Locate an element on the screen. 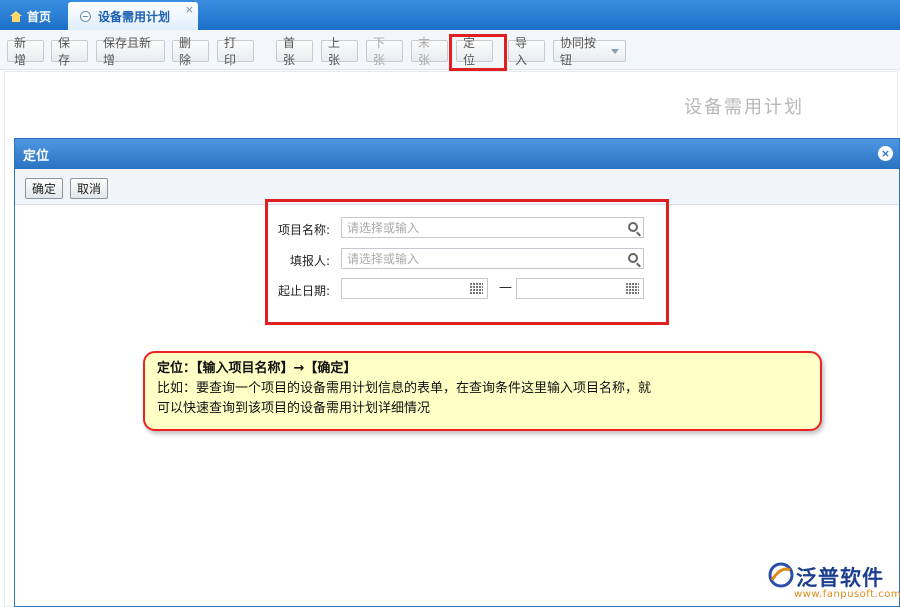  page-icon is located at coordinates (85, 16).